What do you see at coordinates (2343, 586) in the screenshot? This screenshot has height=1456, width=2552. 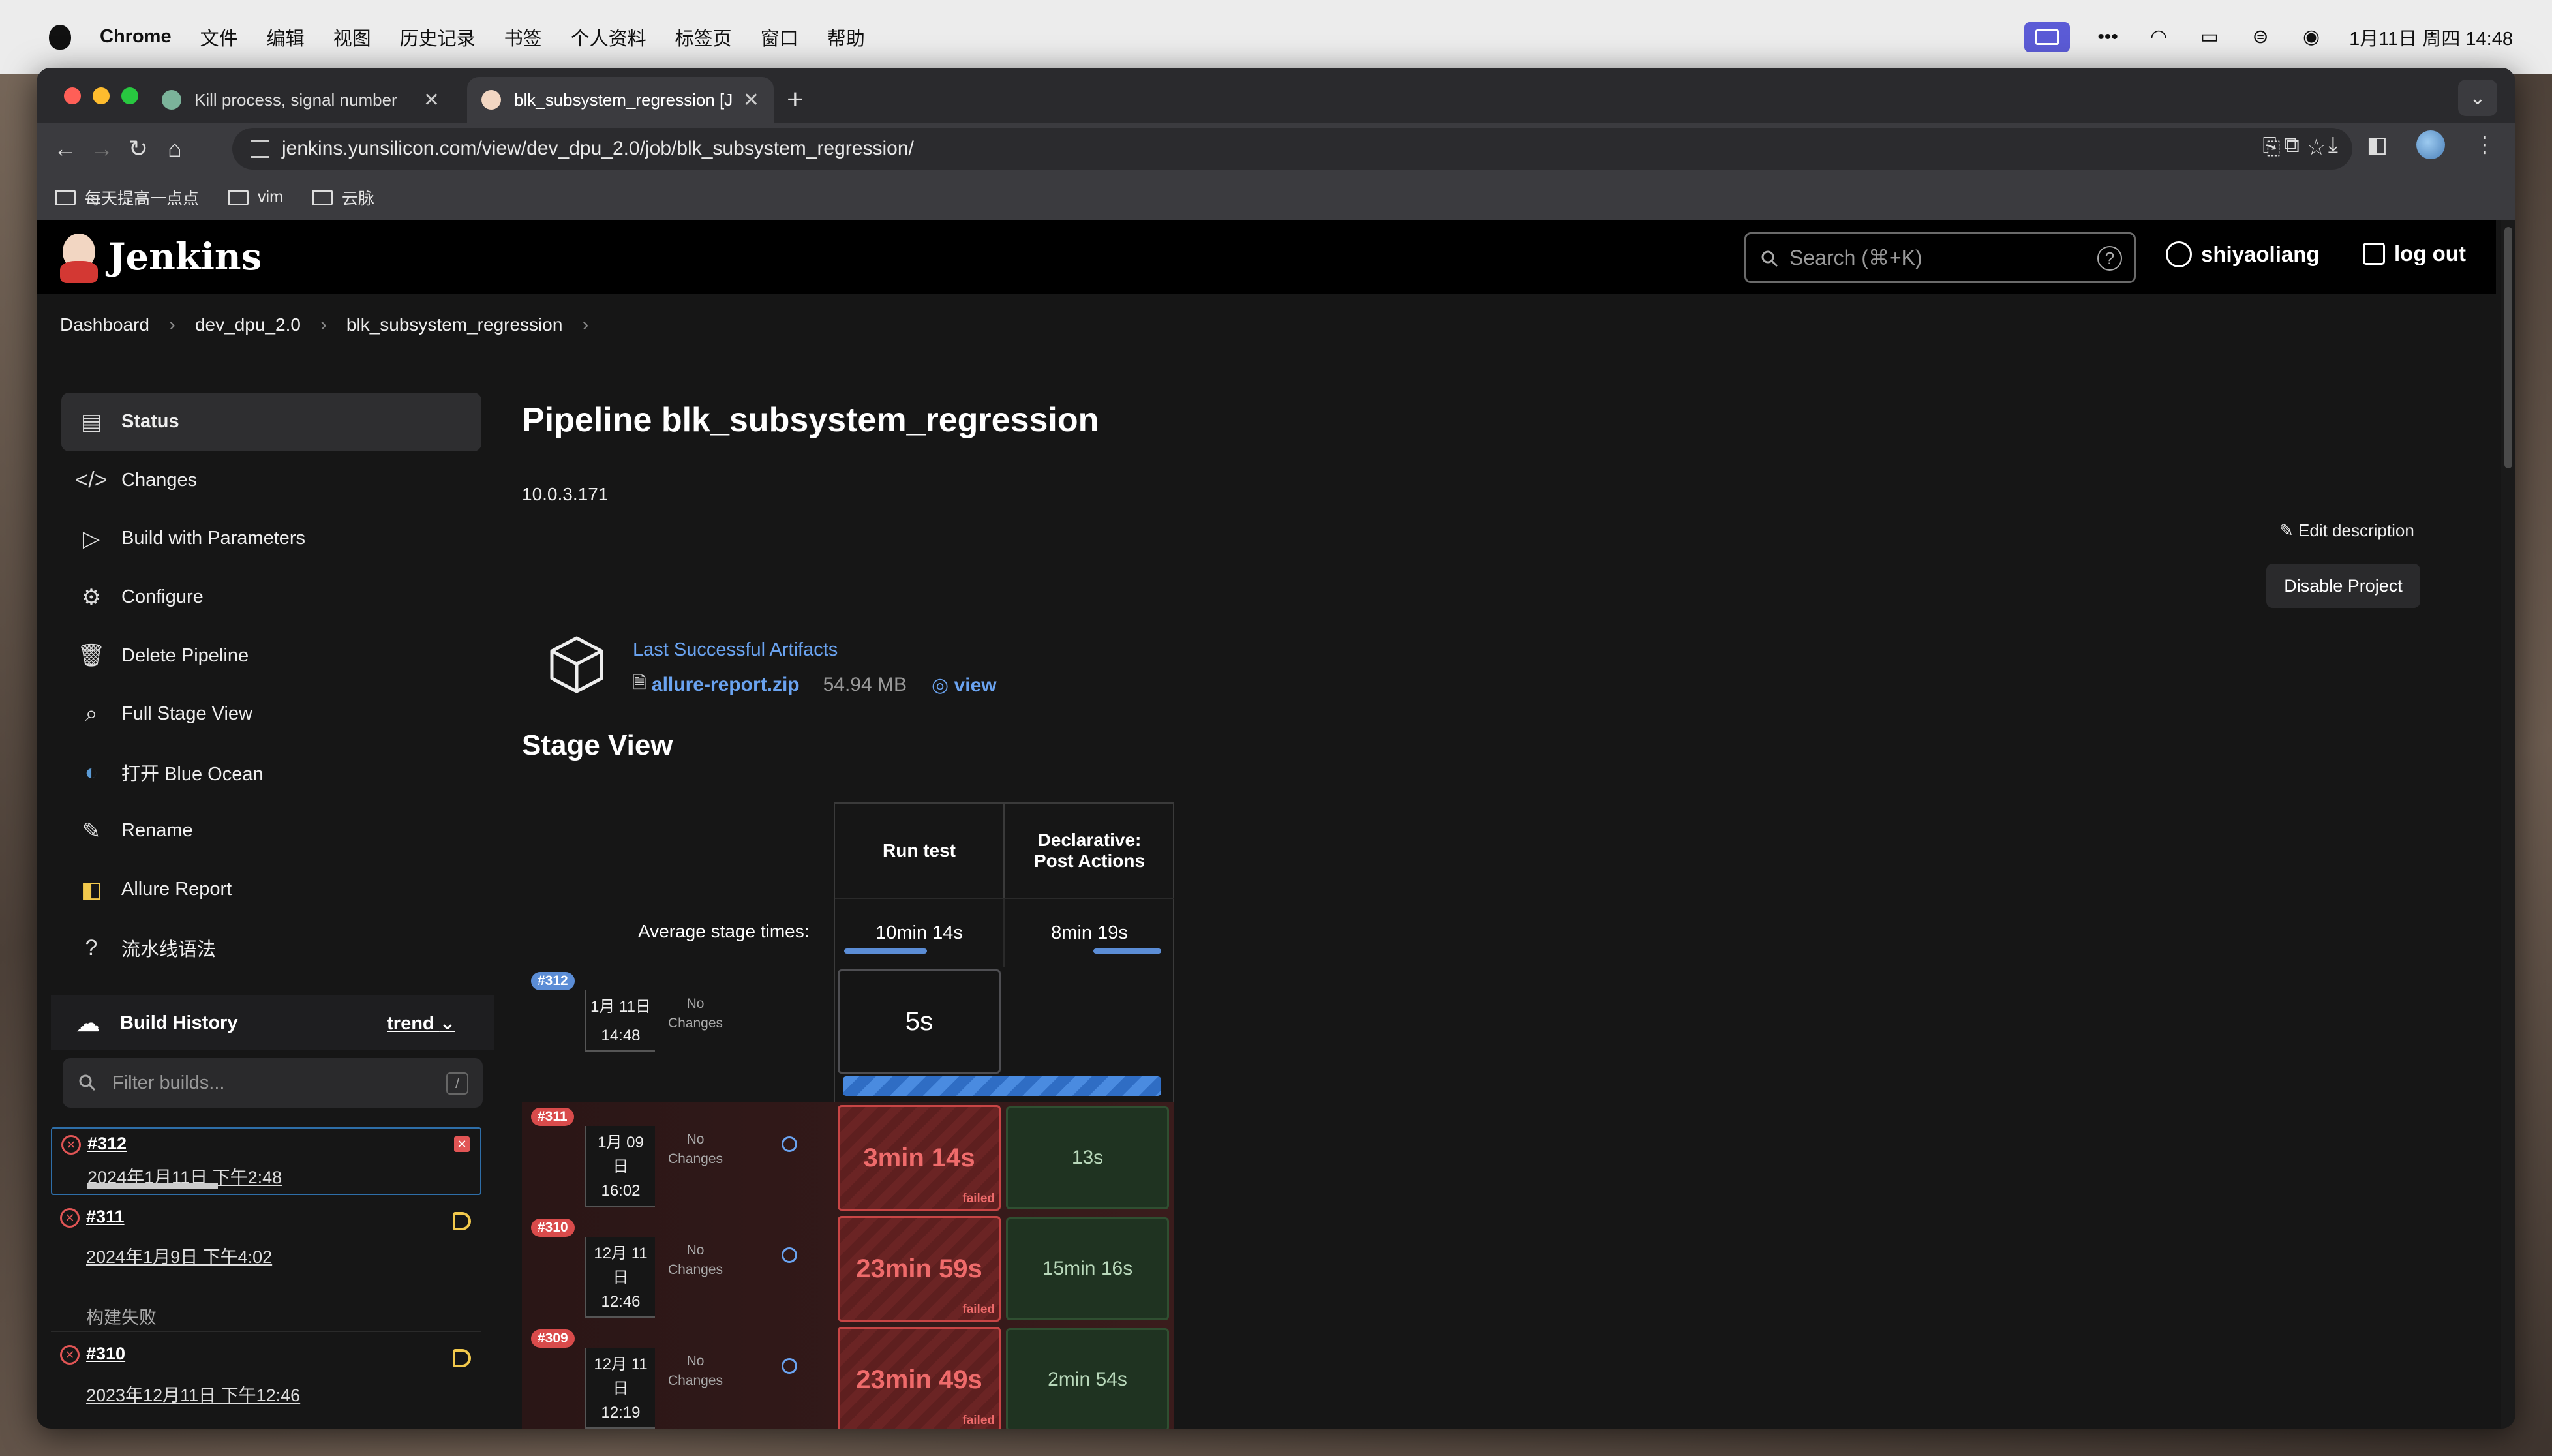 I see `disable-project-button: Disable Project` at bounding box center [2343, 586].